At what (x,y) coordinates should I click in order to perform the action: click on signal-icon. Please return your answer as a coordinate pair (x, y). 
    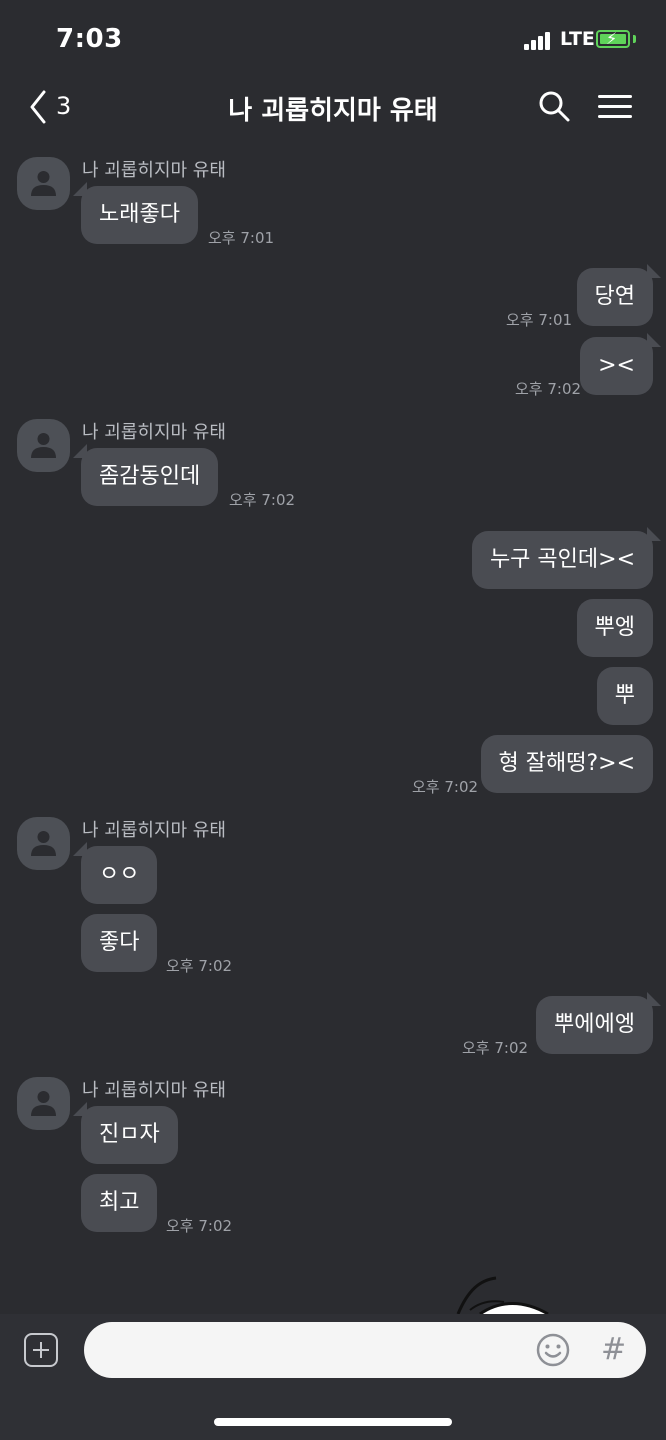
    Looking at the image, I should click on (540, 41).